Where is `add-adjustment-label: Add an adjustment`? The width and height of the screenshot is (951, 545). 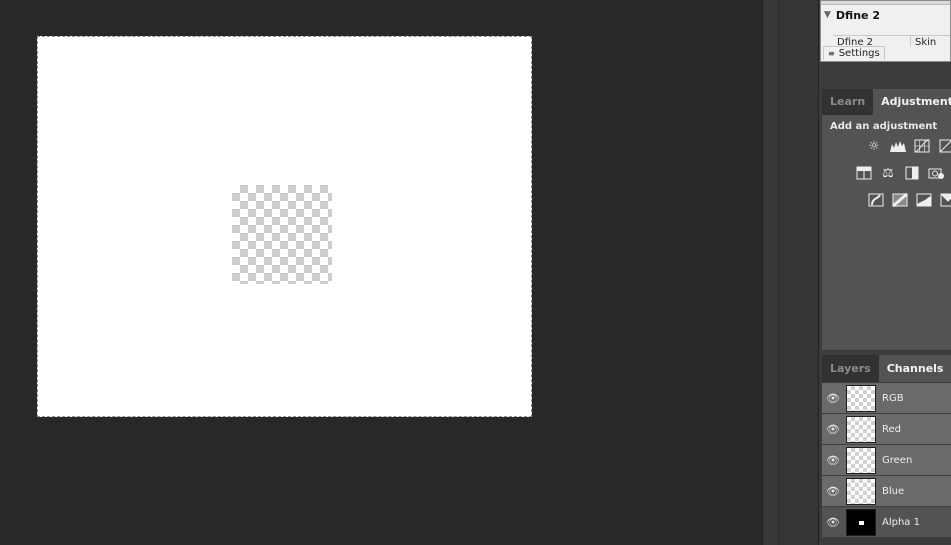
add-adjustment-label: Add an adjustment is located at coordinates (884, 126).